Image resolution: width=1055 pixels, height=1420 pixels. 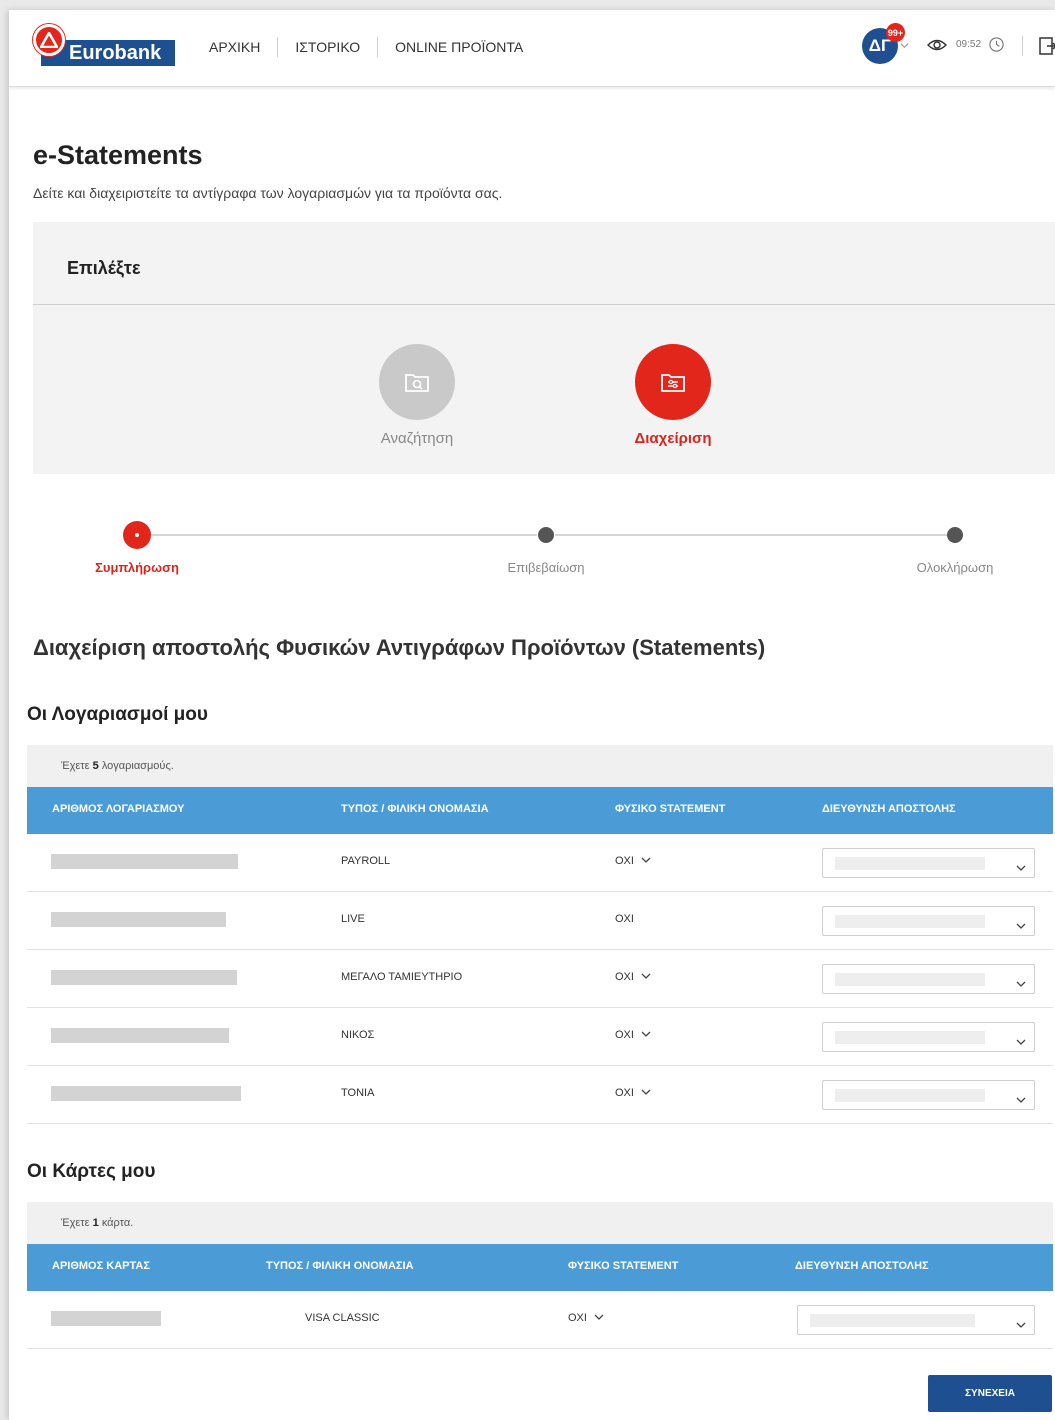 I want to click on search-option-label: Αναζήτηση, so click(x=417, y=438).